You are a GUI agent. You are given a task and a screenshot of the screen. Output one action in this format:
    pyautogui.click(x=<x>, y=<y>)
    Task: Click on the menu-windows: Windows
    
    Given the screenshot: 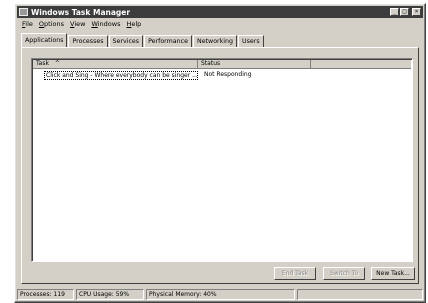 What is the action you would take?
    pyautogui.click(x=105, y=24)
    